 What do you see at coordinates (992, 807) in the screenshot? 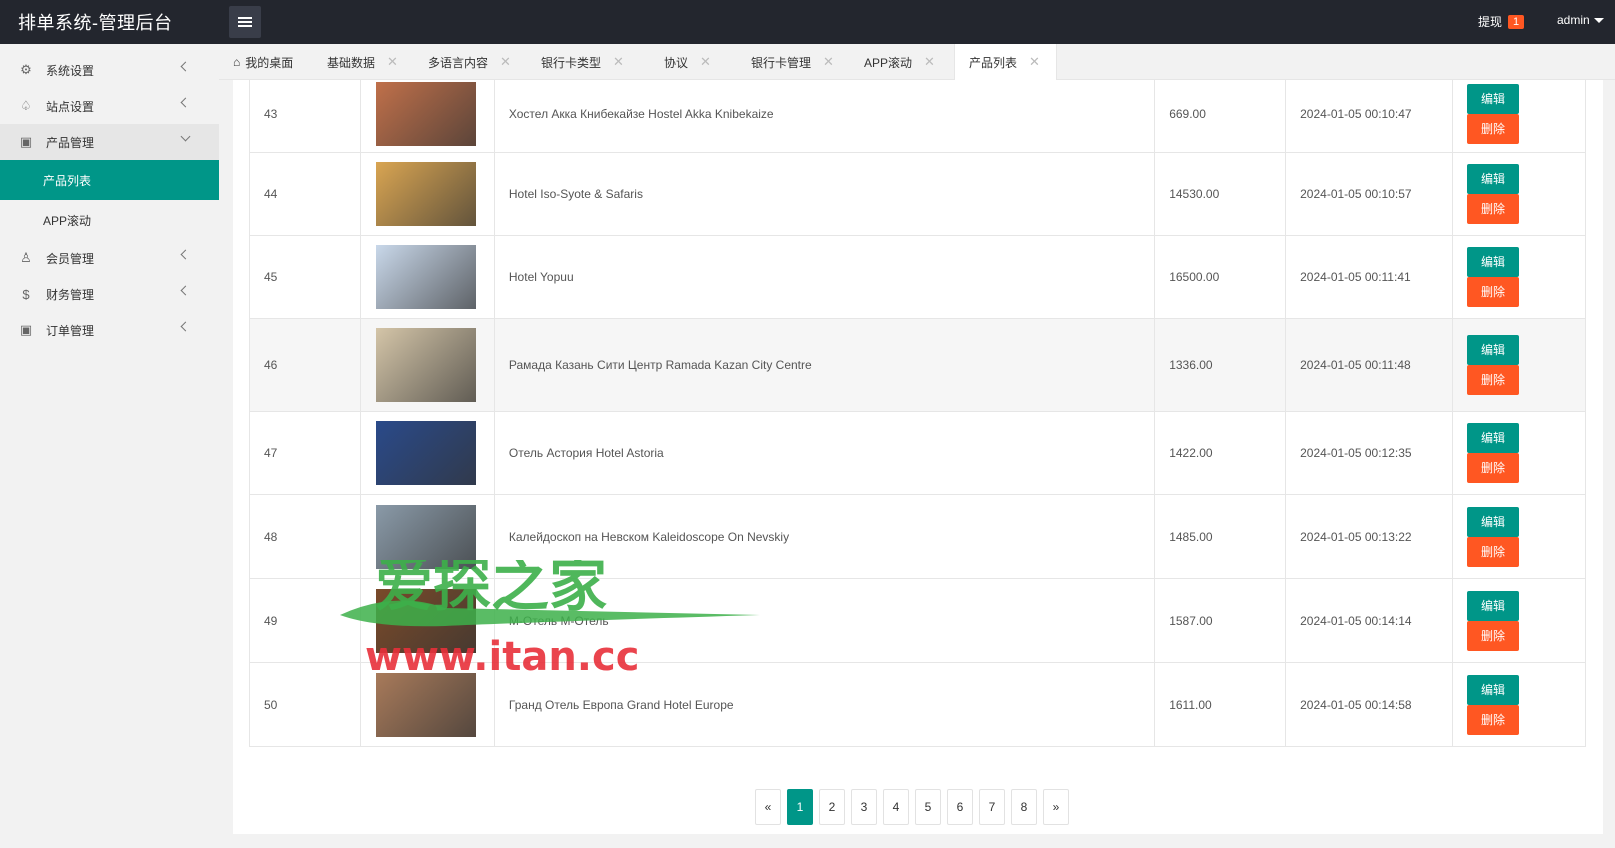
I see `page-7-button: 7` at bounding box center [992, 807].